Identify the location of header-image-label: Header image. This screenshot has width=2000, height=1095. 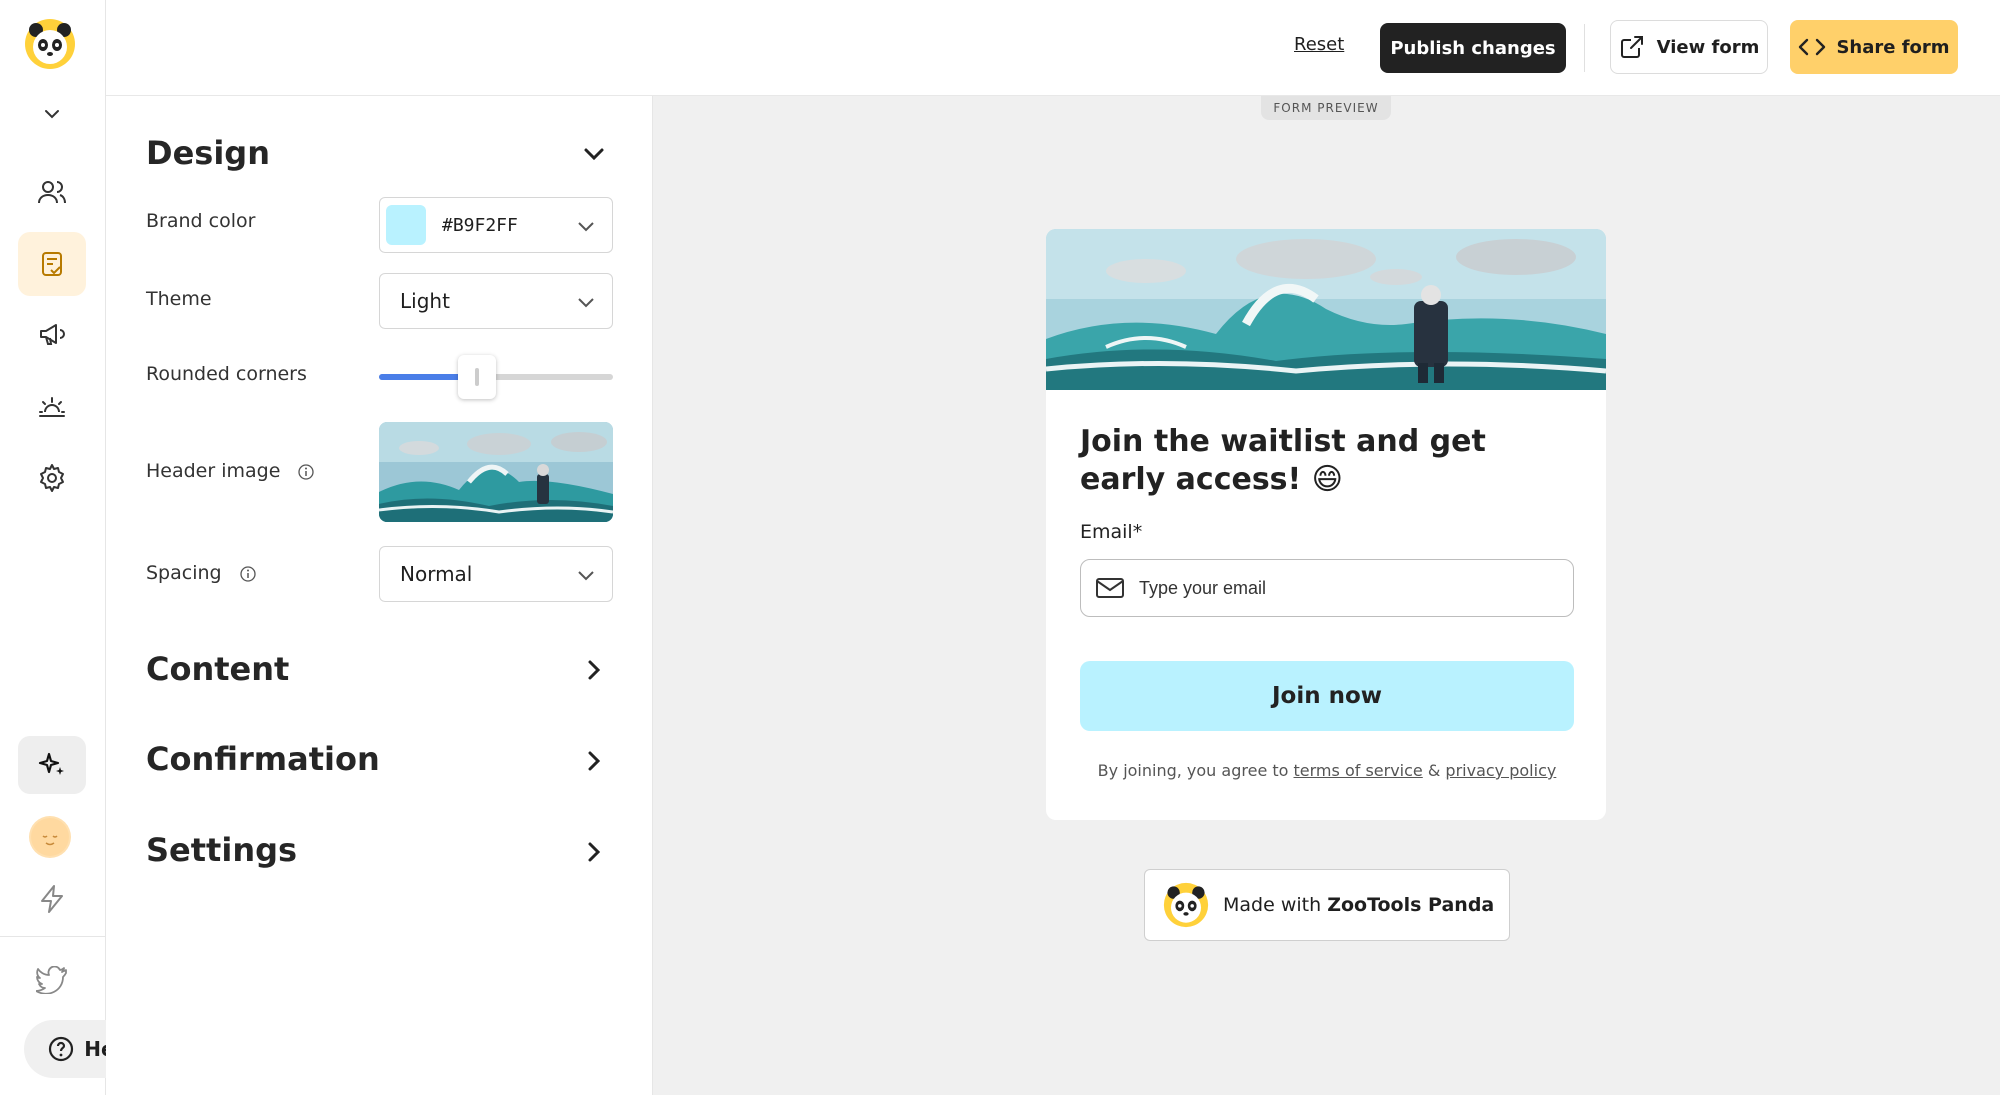
(230, 471).